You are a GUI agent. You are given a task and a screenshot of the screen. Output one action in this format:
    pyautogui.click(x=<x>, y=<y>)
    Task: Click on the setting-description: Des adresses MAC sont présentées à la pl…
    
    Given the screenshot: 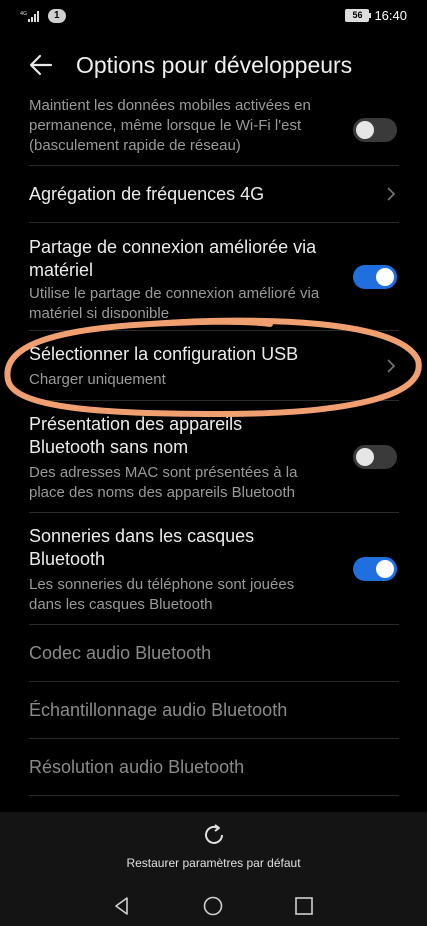 What is the action you would take?
    pyautogui.click(x=163, y=482)
    